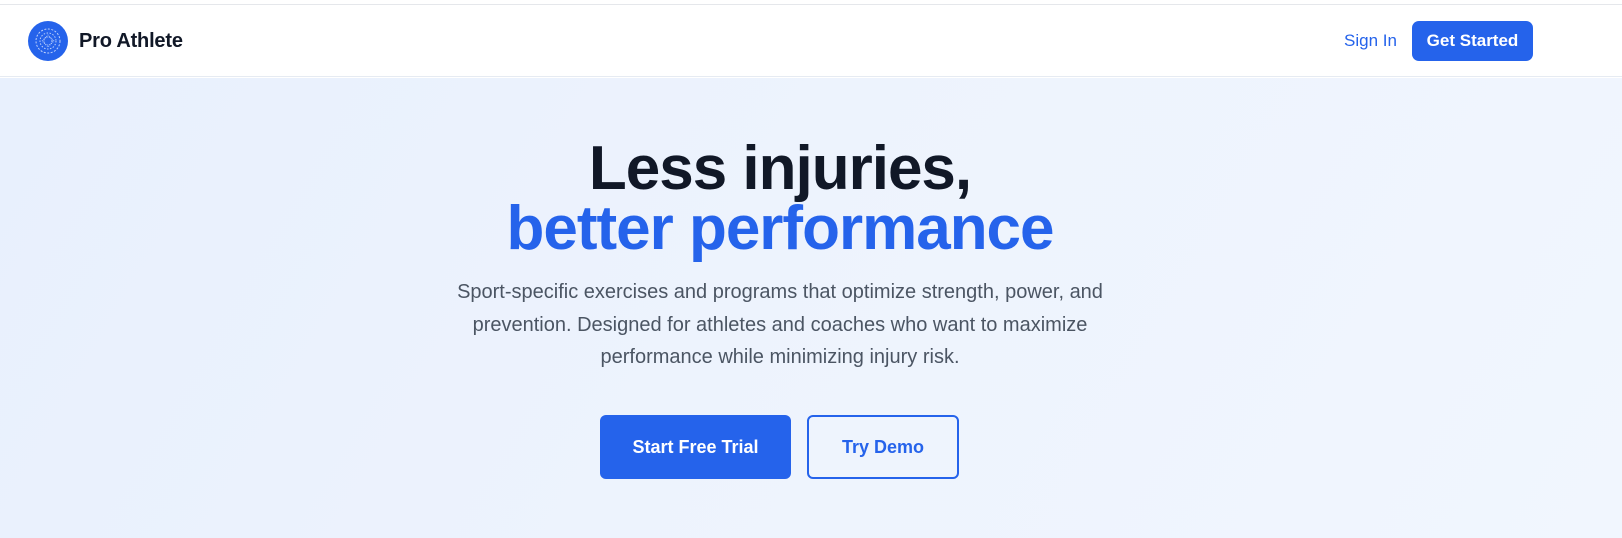  Describe the element at coordinates (695, 447) in the screenshot. I see `start-free-trial-button: Start Free Trial` at that location.